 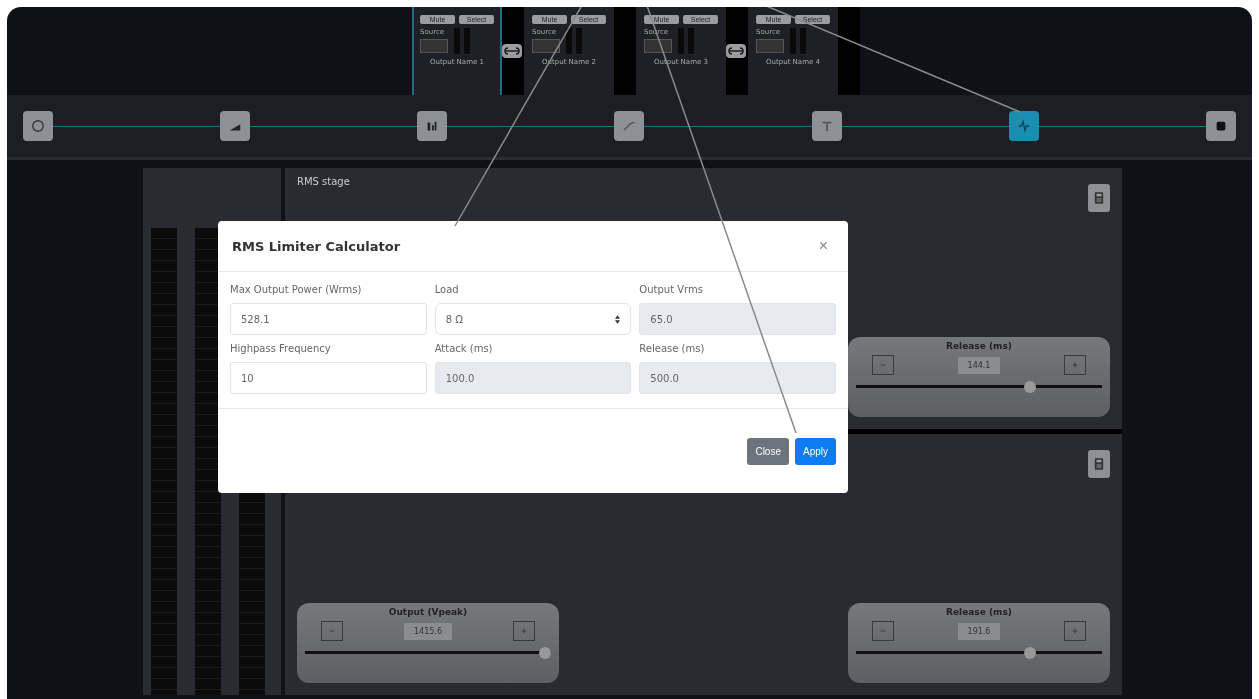 What do you see at coordinates (672, 348) in the screenshot?
I see `field-label: Release (ms)` at bounding box center [672, 348].